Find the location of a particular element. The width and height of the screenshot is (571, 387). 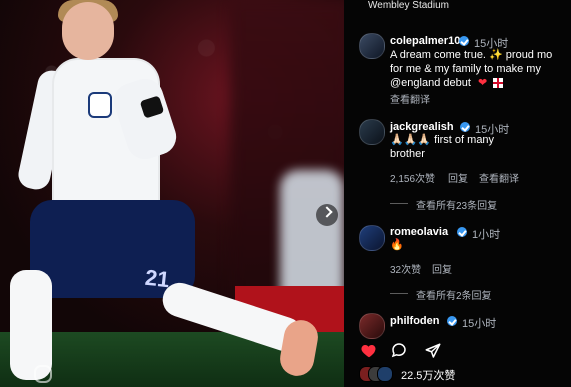

post-caption-mention: @england debut is located at coordinates (430, 83).